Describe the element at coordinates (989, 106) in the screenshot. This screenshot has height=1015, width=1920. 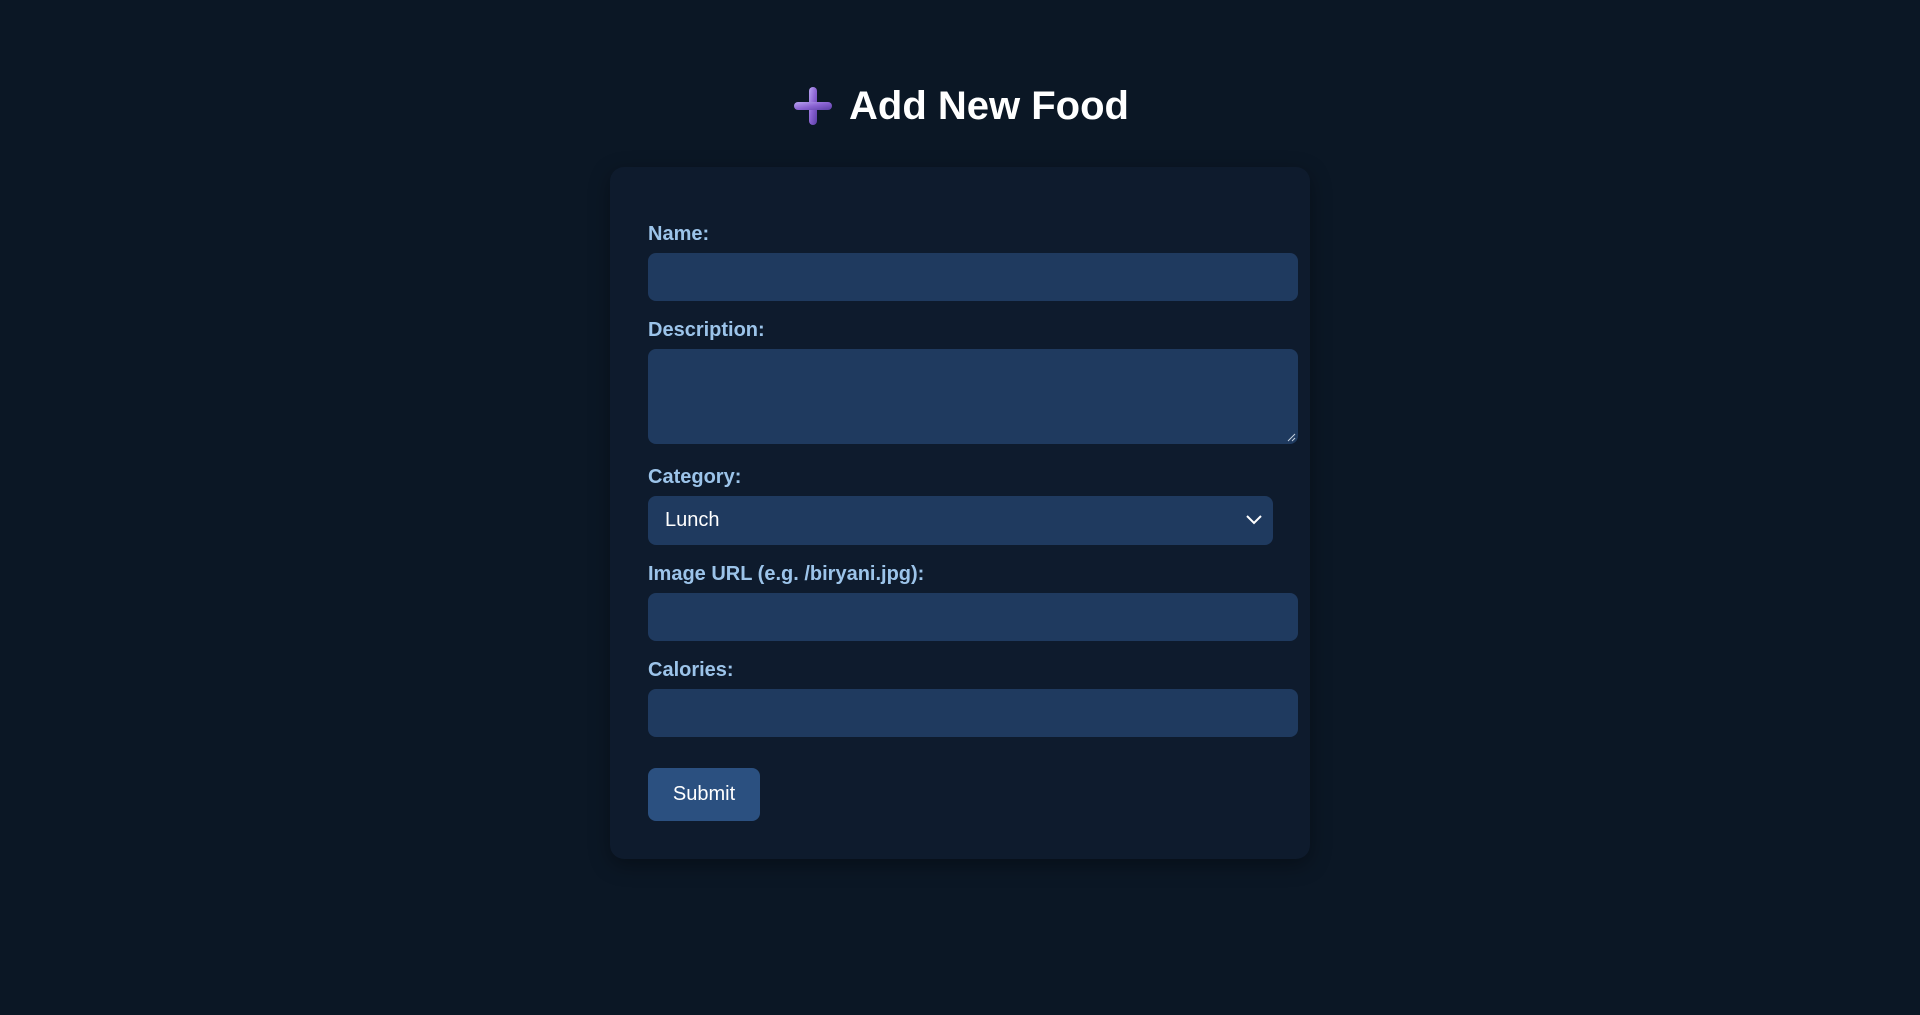
I see `page-title: Add New Food` at that location.